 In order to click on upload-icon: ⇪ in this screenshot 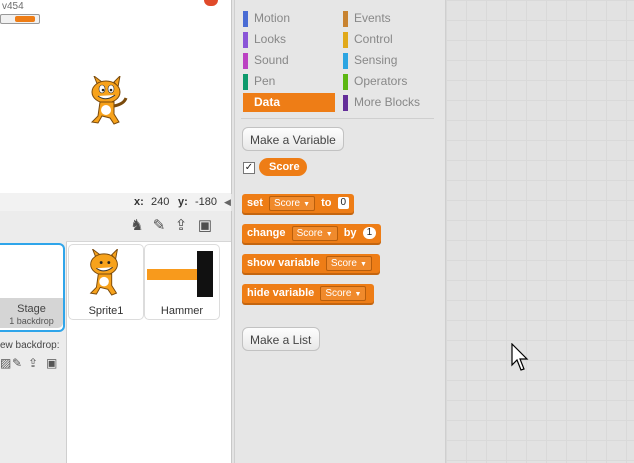, I will do `click(181, 226)`.